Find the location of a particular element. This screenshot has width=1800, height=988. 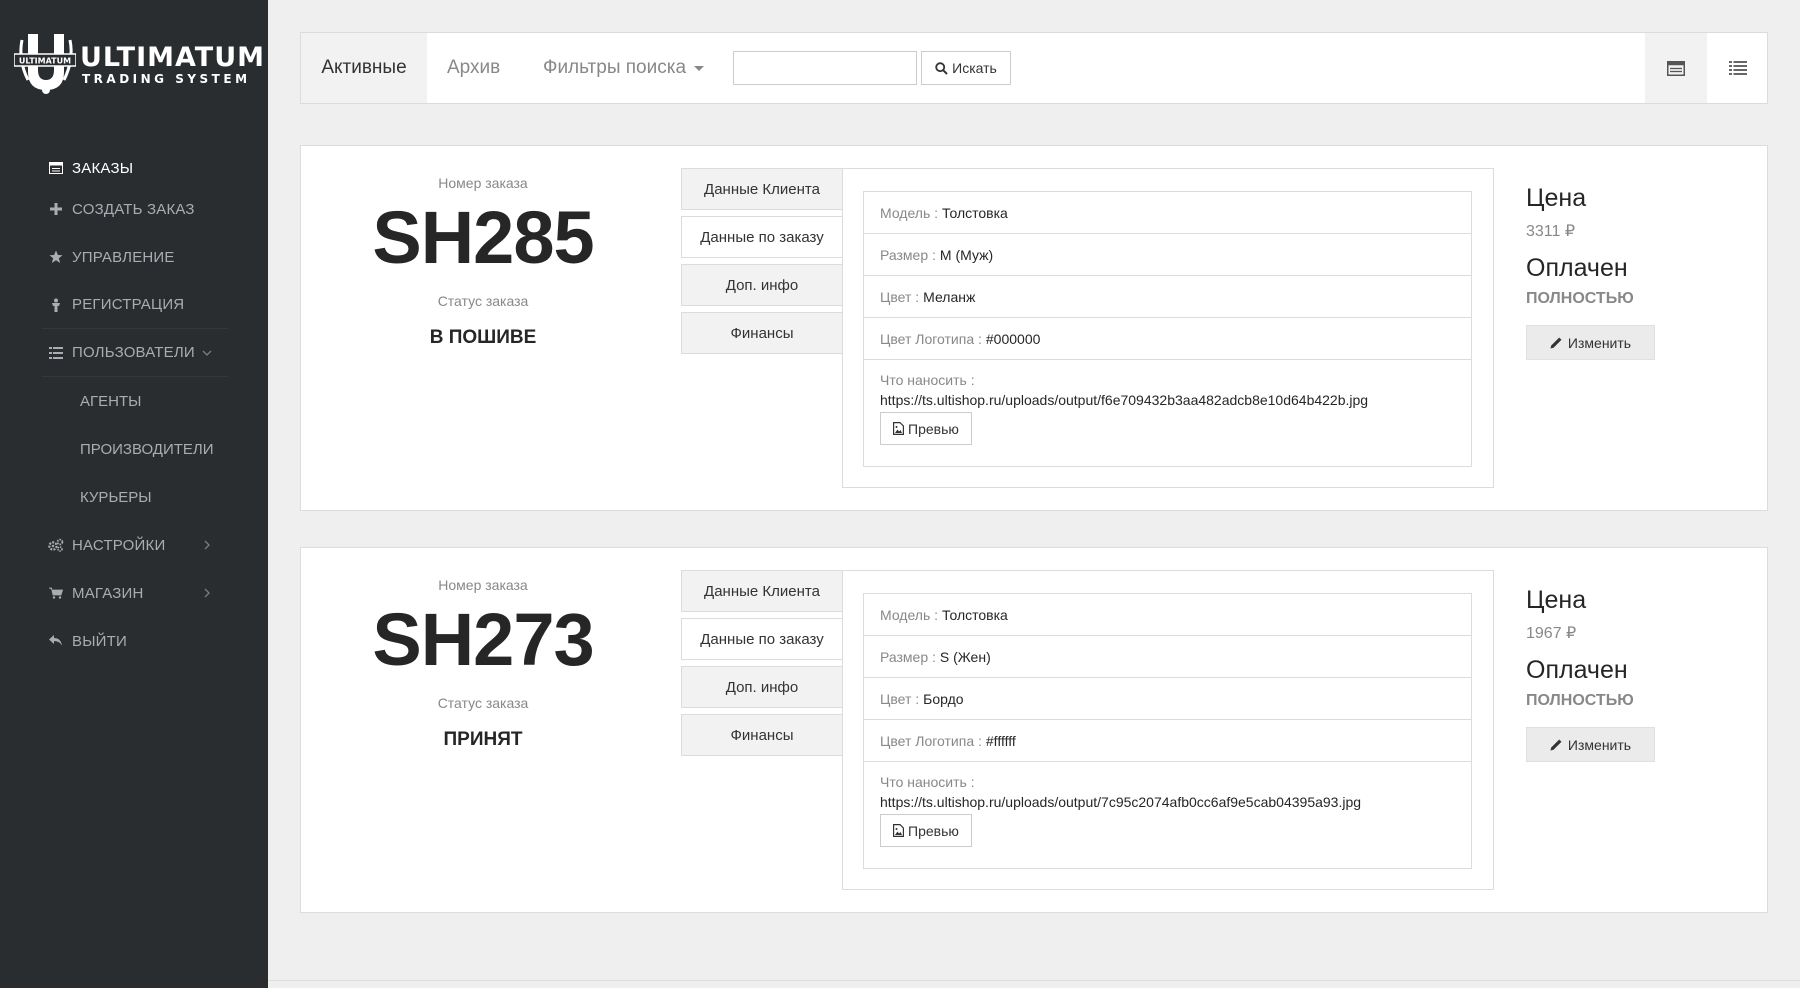

cogs-icon is located at coordinates (56, 545).